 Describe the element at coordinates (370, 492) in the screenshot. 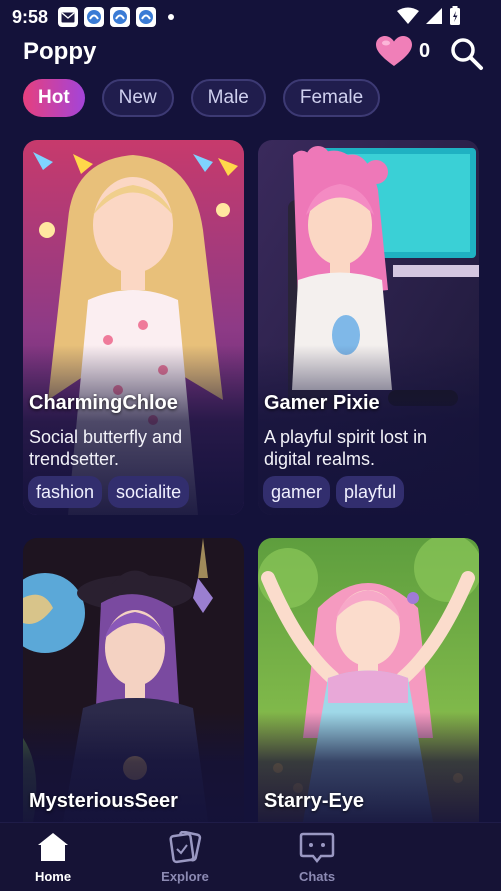

I see `card-tag: playful` at that location.